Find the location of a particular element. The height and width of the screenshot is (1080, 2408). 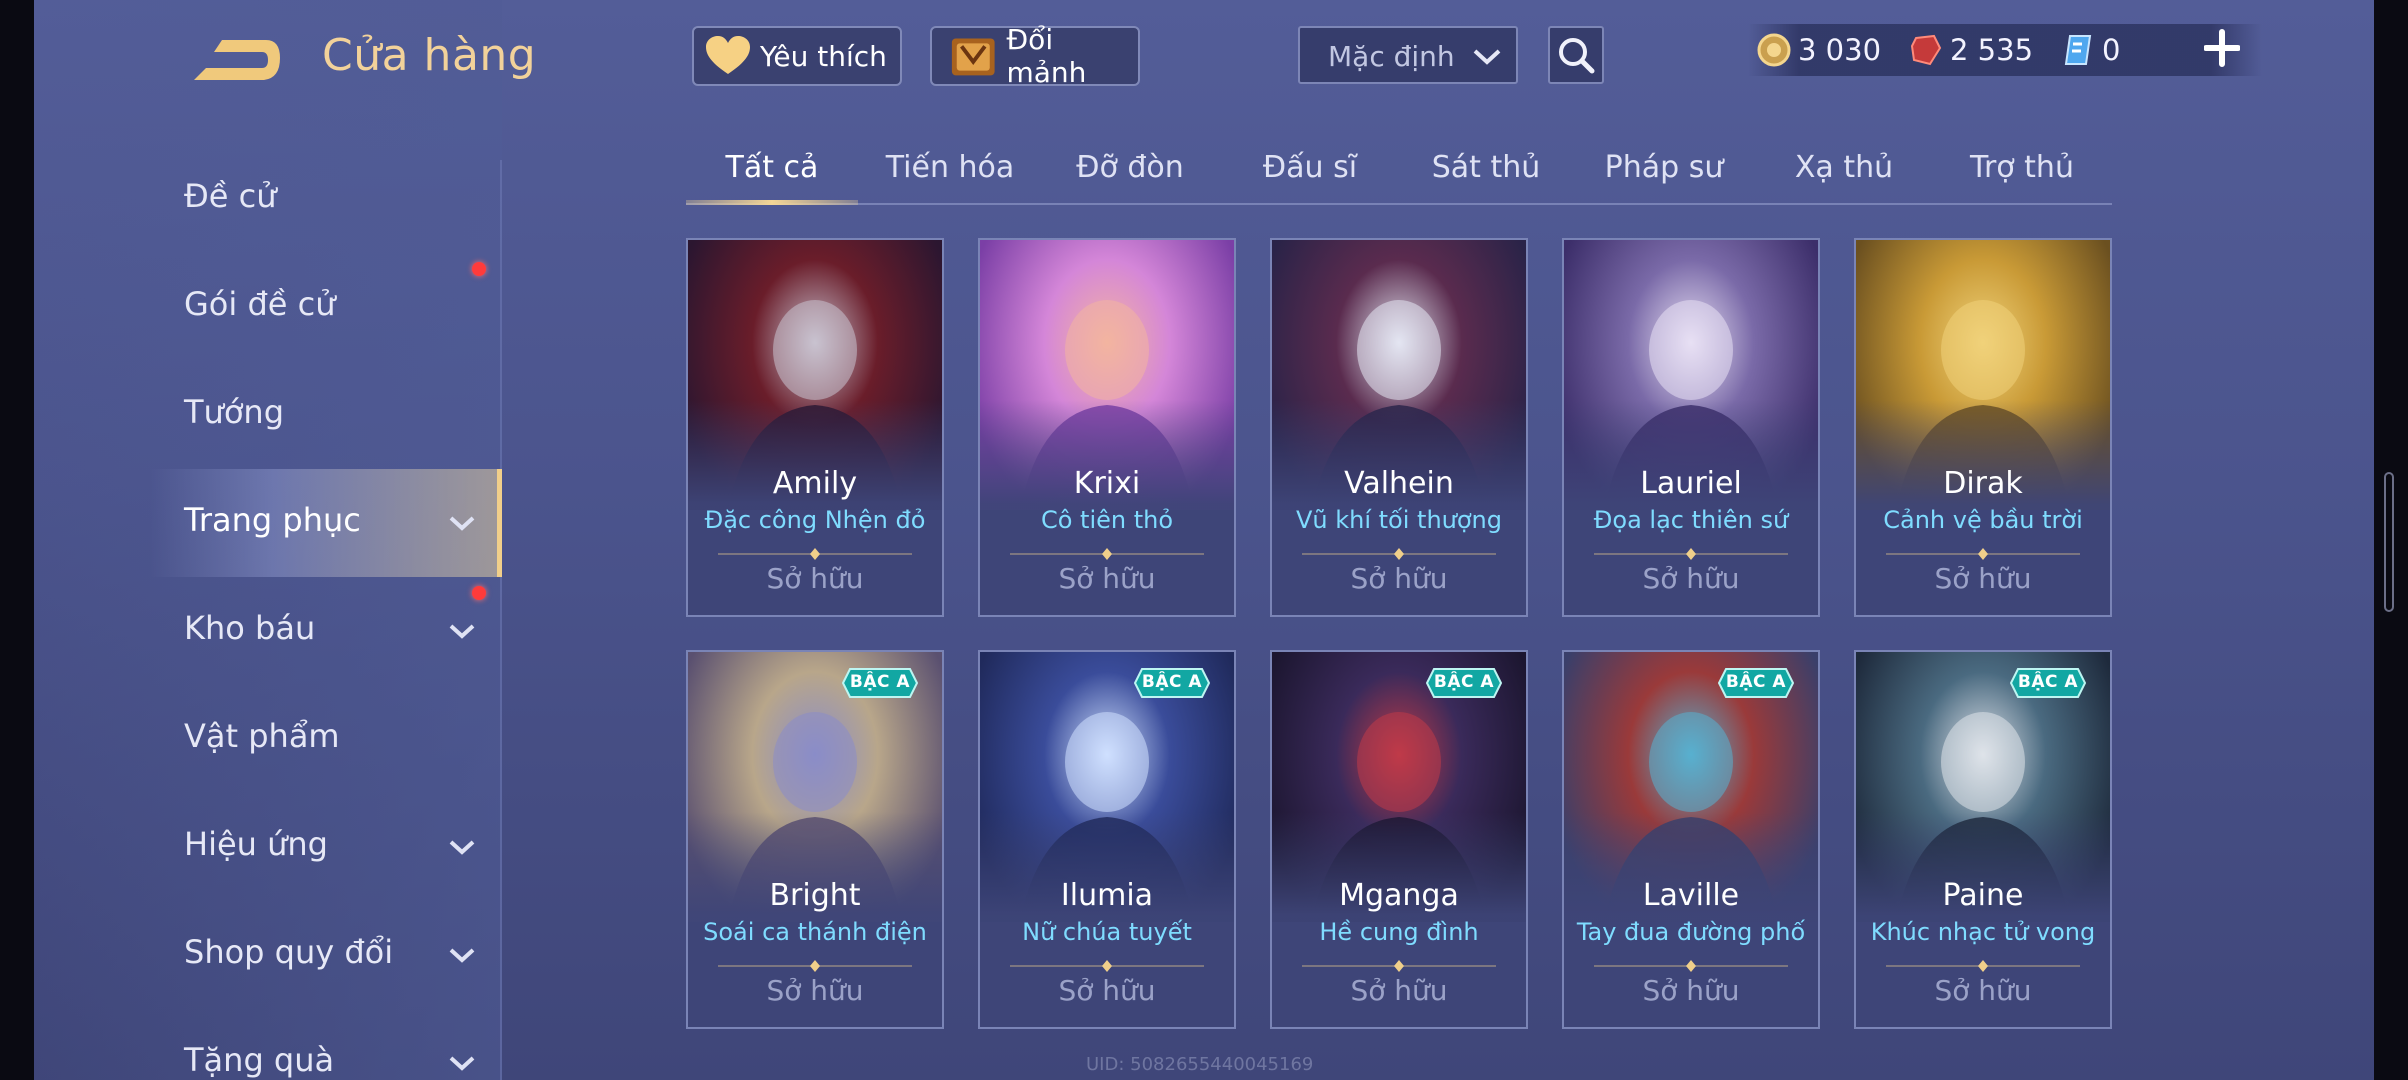

sidebar-item: Đề cử is located at coordinates (326, 199).